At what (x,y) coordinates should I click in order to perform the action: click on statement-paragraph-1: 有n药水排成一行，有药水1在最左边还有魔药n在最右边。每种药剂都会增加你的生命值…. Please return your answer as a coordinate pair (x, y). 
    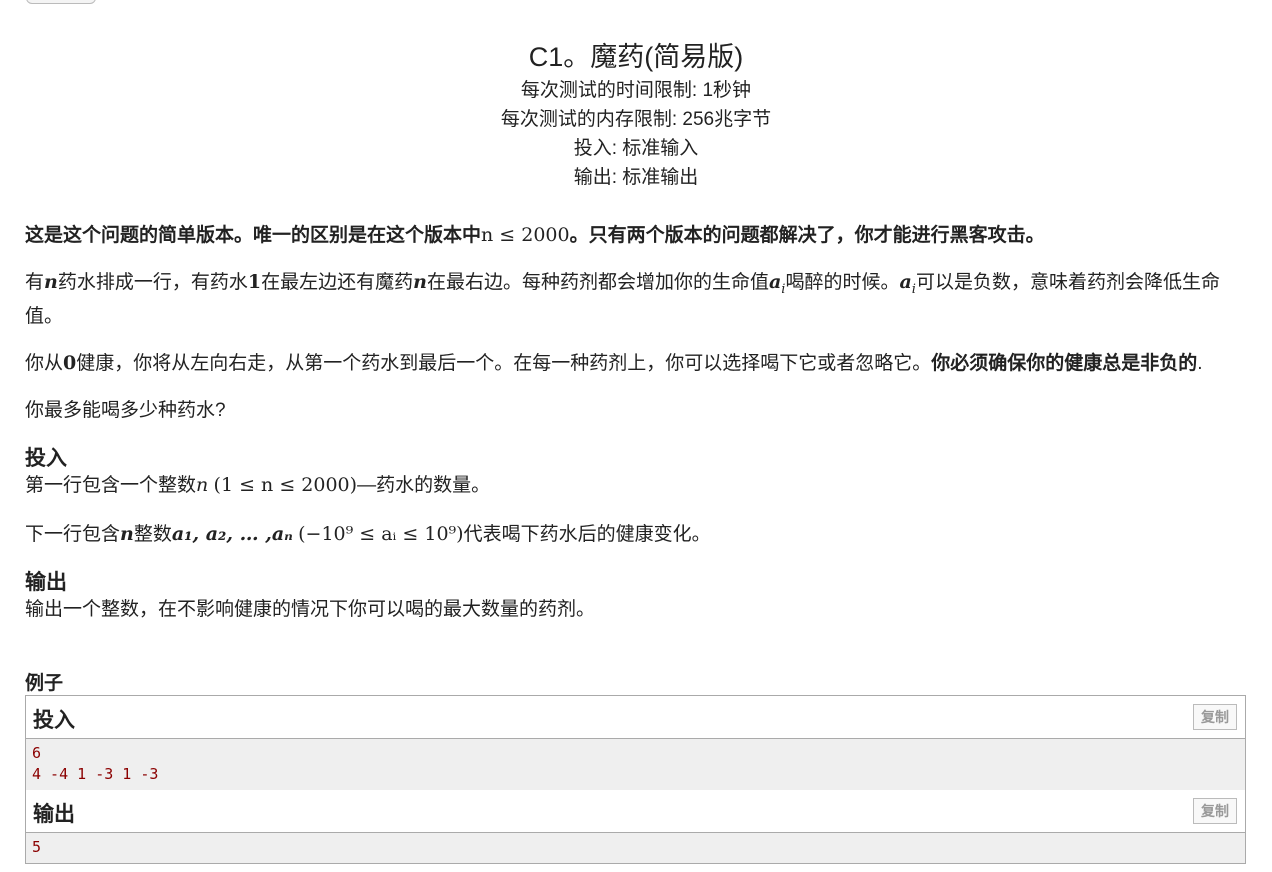
    Looking at the image, I should click on (632, 299).